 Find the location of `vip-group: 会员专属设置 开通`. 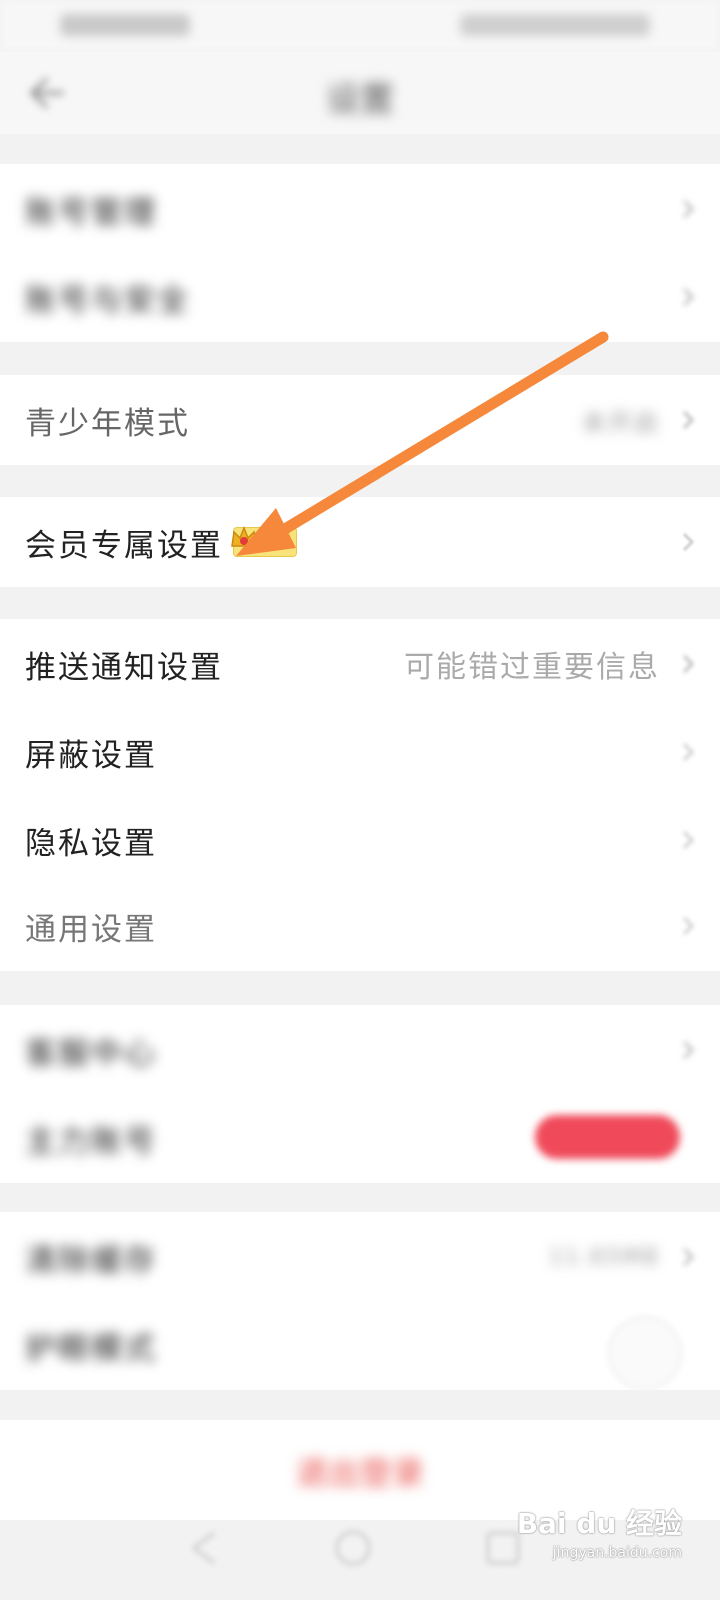

vip-group: 会员专属设置 开通 is located at coordinates (360, 542).